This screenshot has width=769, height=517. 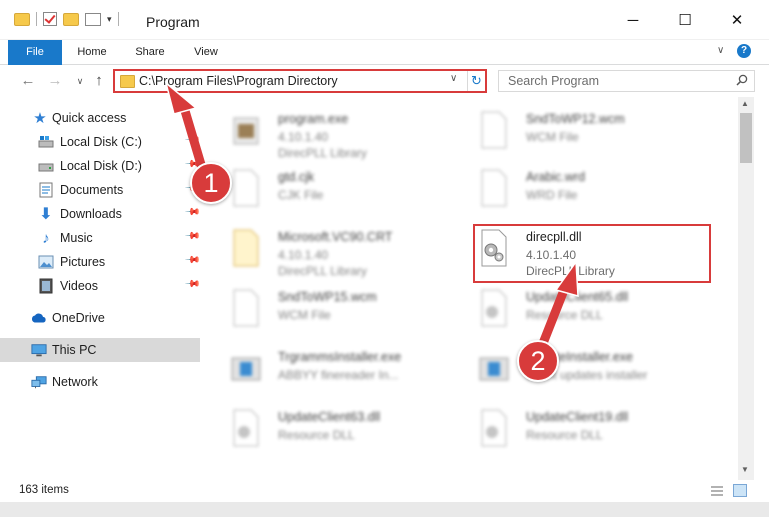 What do you see at coordinates (55, 81) in the screenshot?
I see `forward-arrow-icon: →` at bounding box center [55, 81].